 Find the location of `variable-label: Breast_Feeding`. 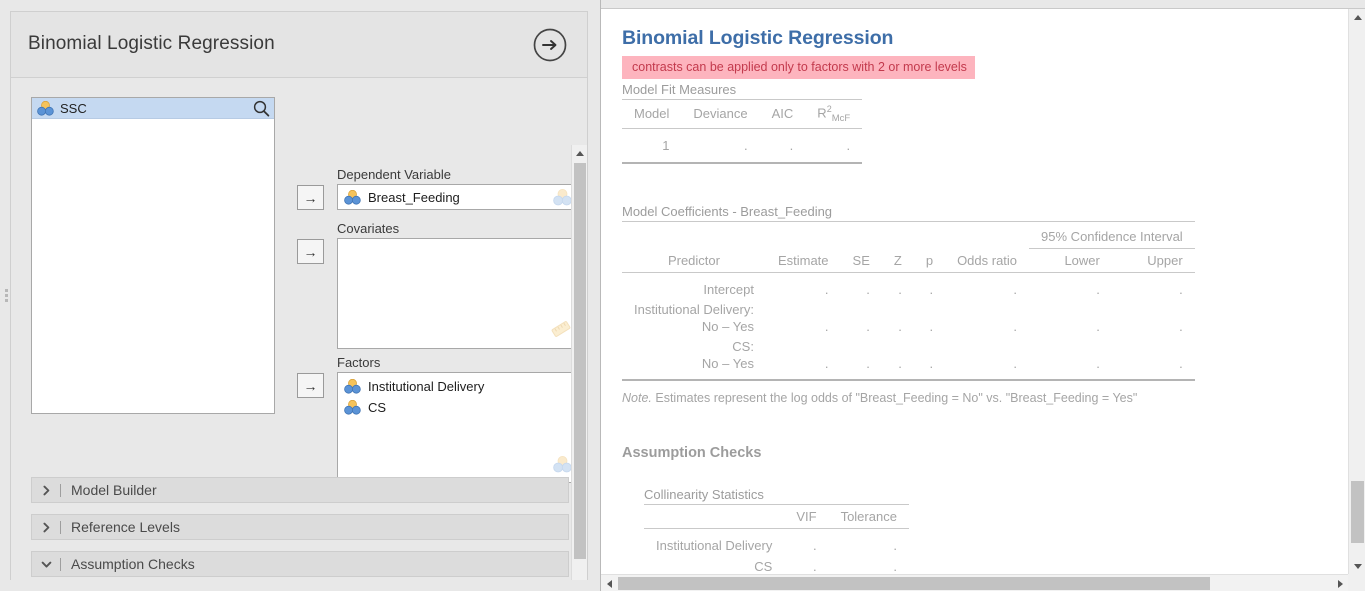

variable-label: Breast_Feeding is located at coordinates (414, 197).